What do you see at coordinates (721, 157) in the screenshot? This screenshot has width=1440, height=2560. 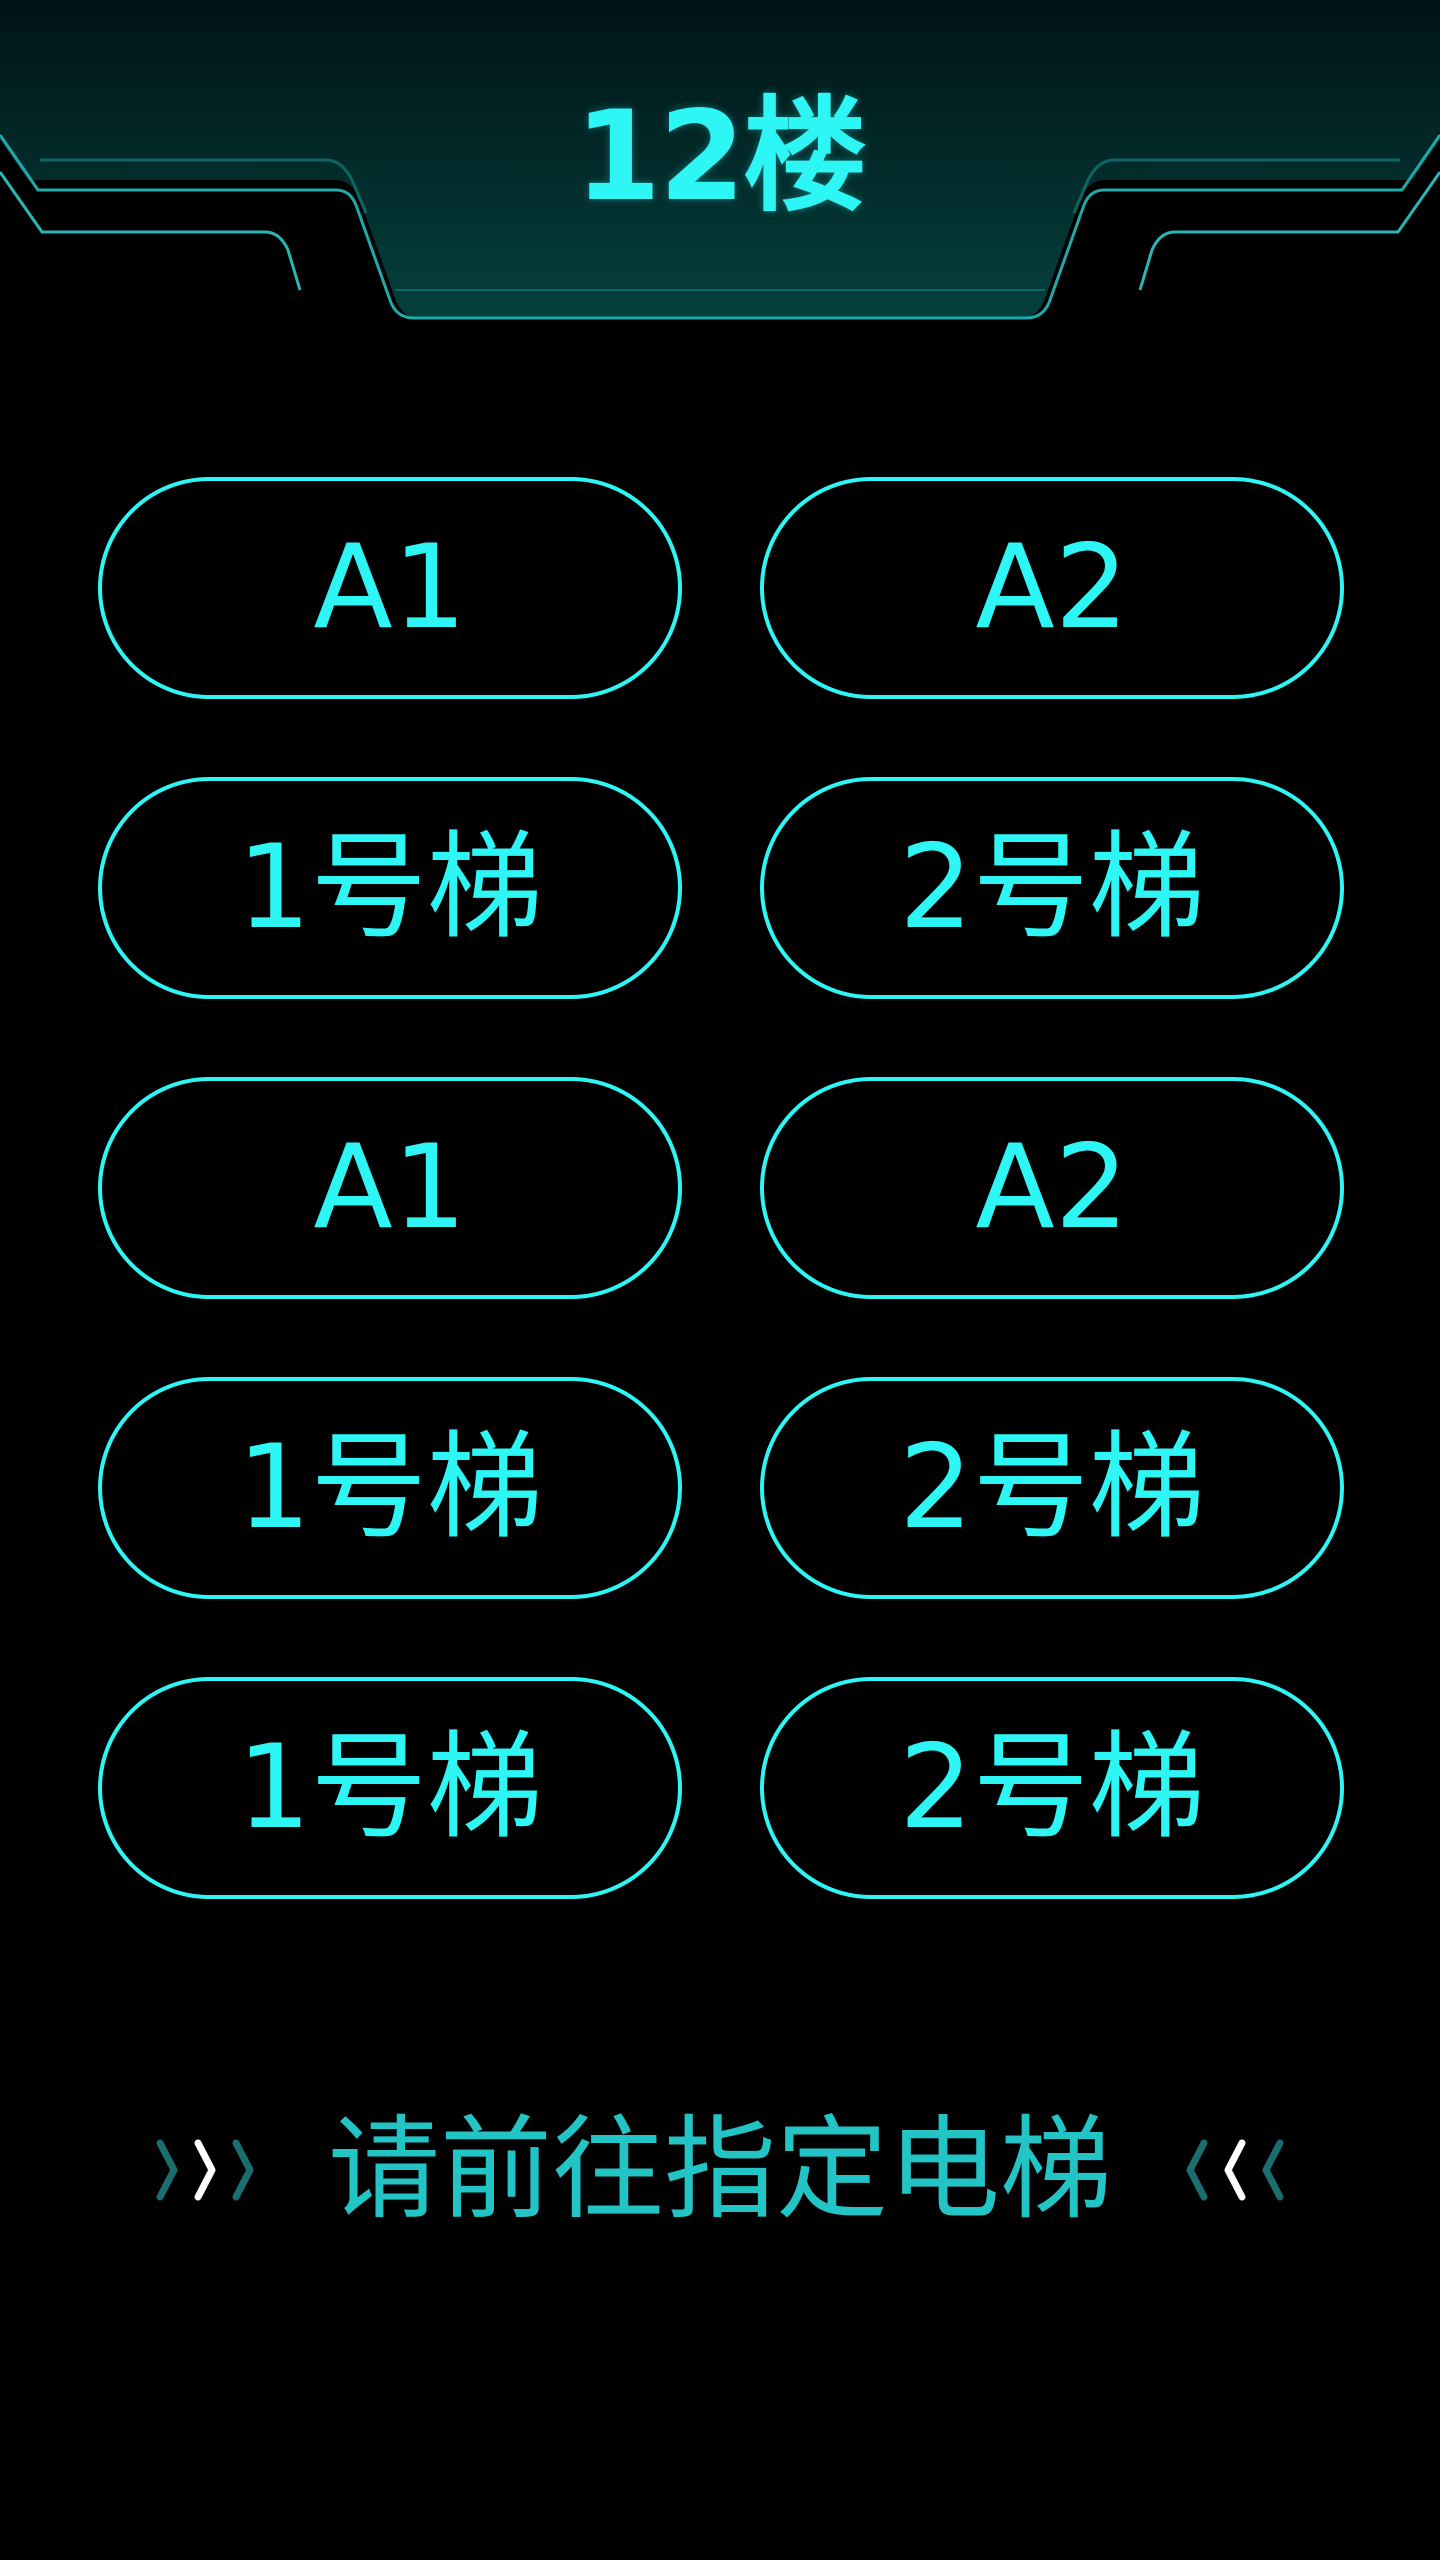 I see `floor-title: 12楼` at bounding box center [721, 157].